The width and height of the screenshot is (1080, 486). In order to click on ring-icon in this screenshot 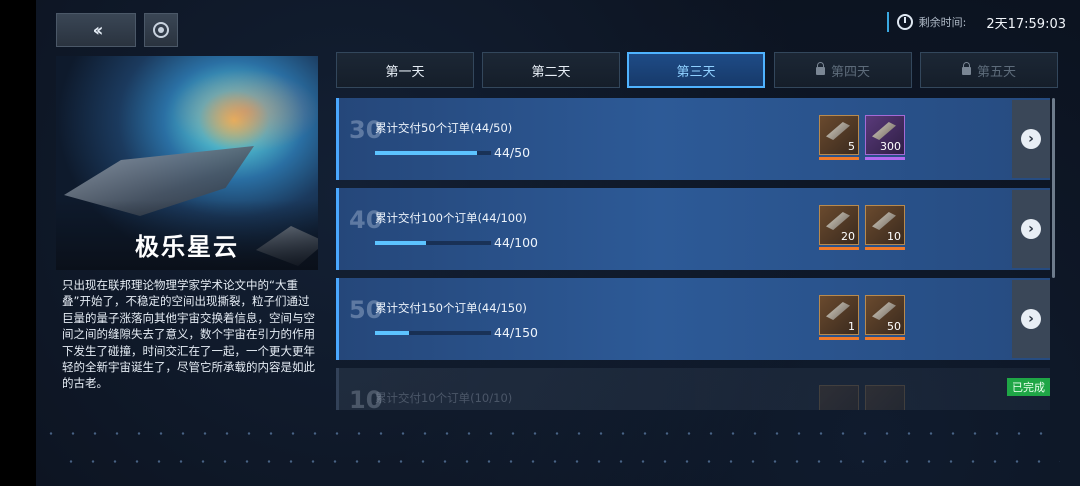, I will do `click(161, 30)`.